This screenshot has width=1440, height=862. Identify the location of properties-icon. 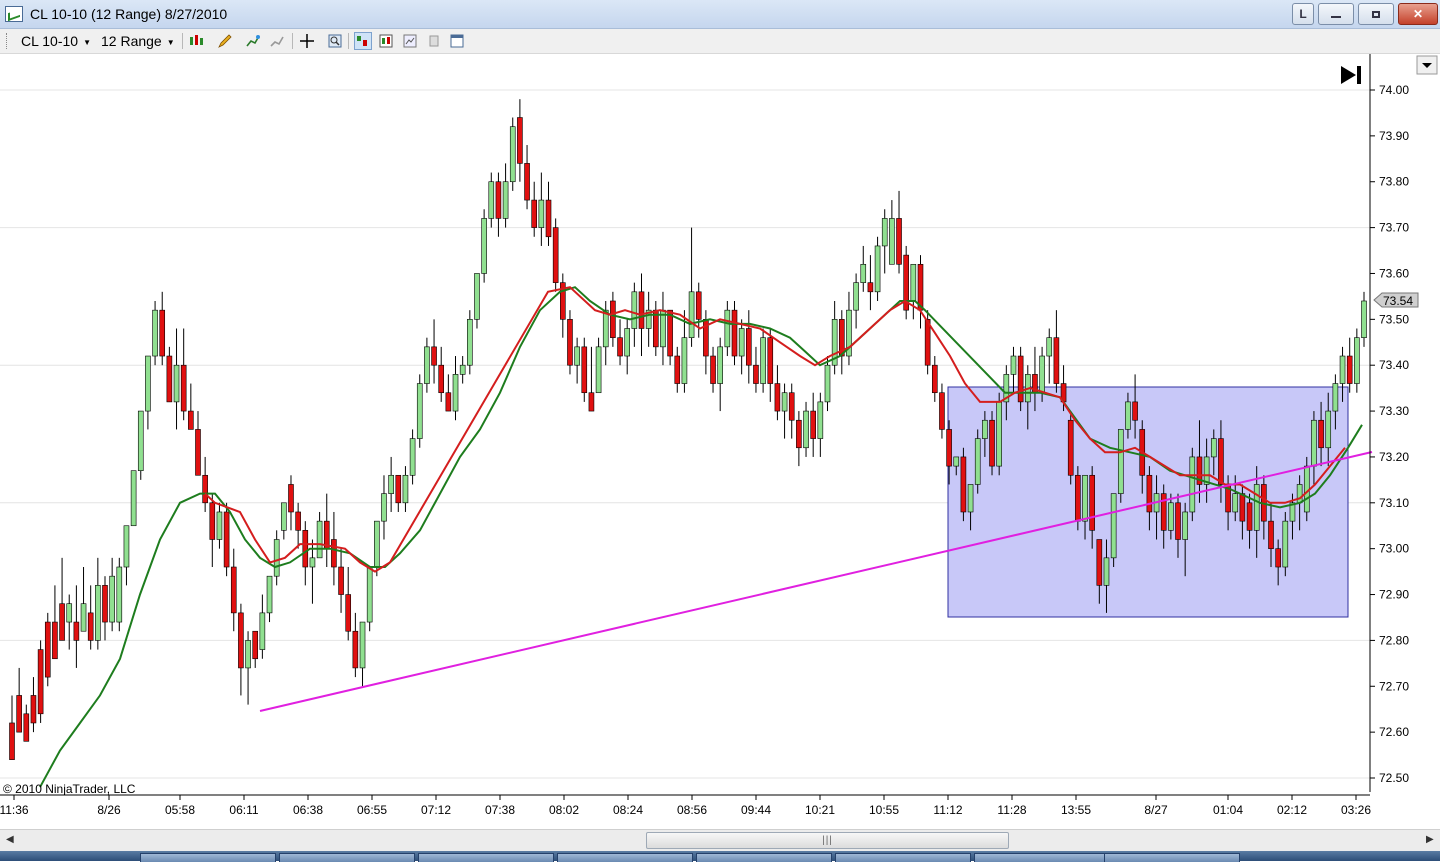
(410, 41).